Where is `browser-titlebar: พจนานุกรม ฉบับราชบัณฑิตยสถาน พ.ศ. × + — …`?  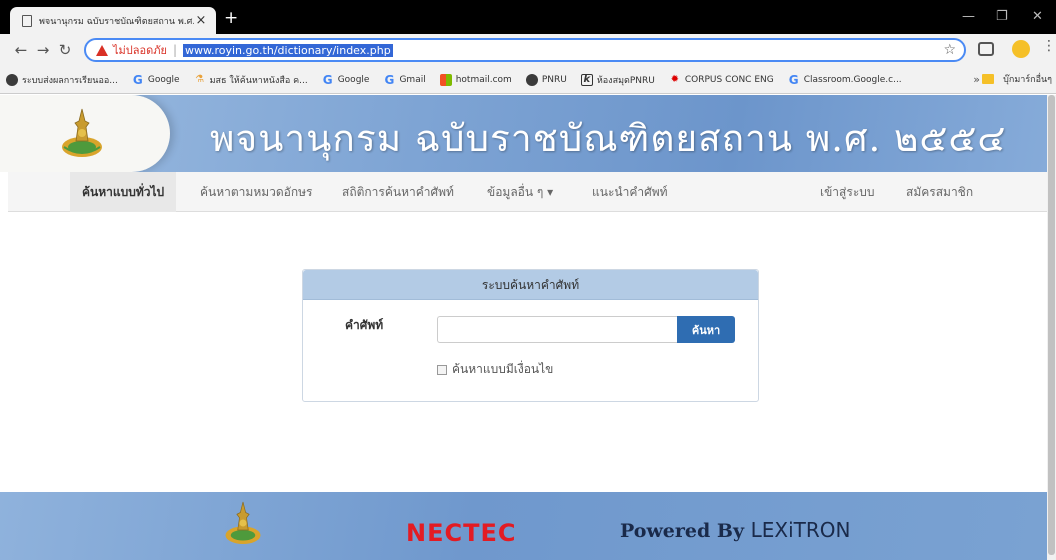 browser-titlebar: พจนานุกรม ฉบับราชบัณฑิตยสถาน พ.ศ. × + — … is located at coordinates (528, 17).